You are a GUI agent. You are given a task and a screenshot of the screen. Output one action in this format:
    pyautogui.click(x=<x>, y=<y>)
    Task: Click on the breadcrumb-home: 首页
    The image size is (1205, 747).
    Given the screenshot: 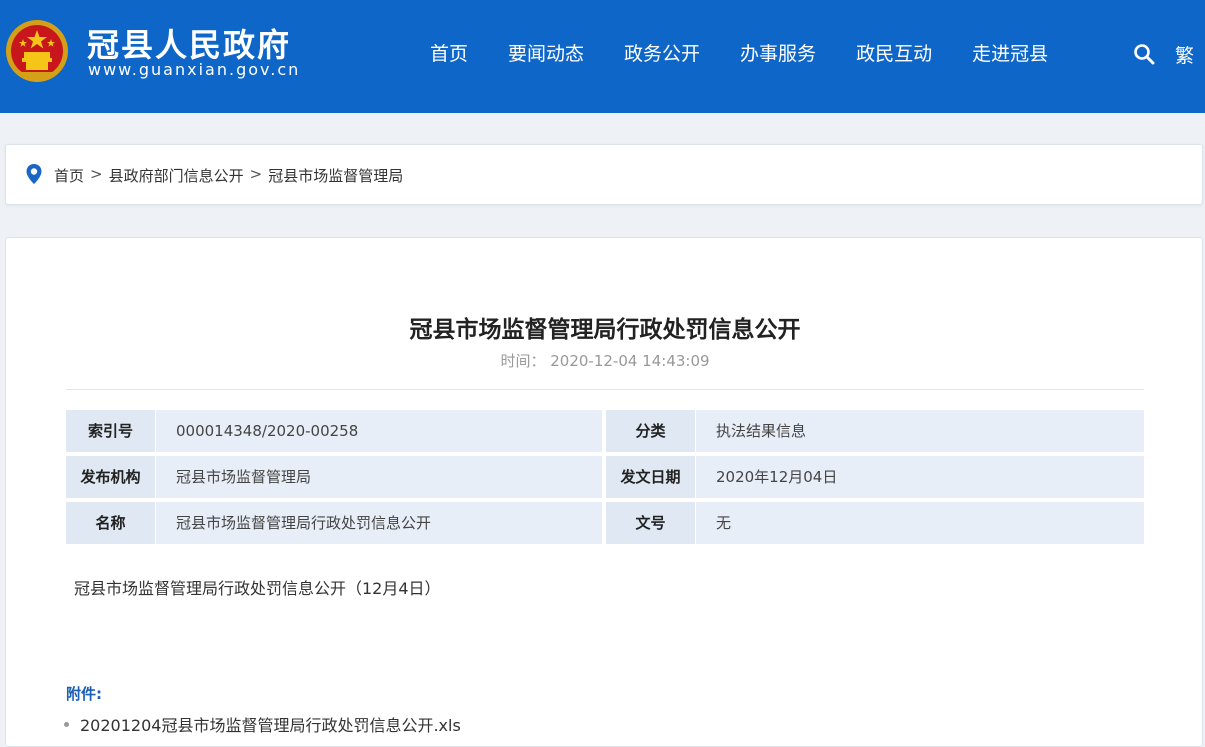 What is the action you would take?
    pyautogui.click(x=69, y=175)
    